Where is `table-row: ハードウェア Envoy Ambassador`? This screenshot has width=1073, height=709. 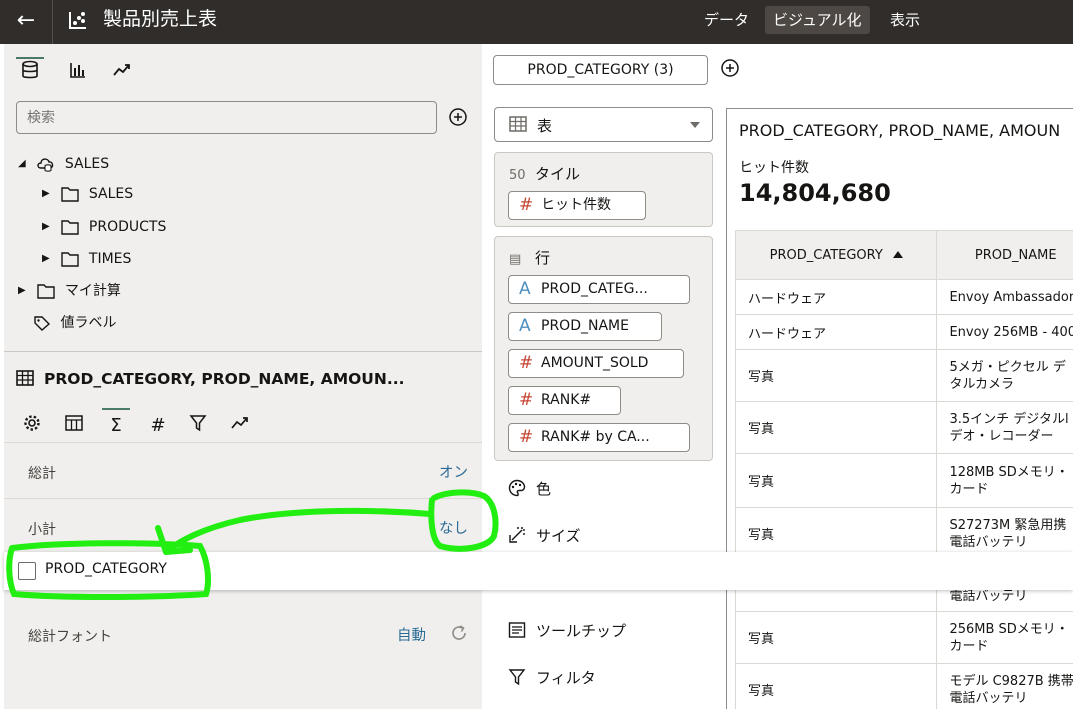 table-row: ハードウェア Envoy Ambassador is located at coordinates (903, 297).